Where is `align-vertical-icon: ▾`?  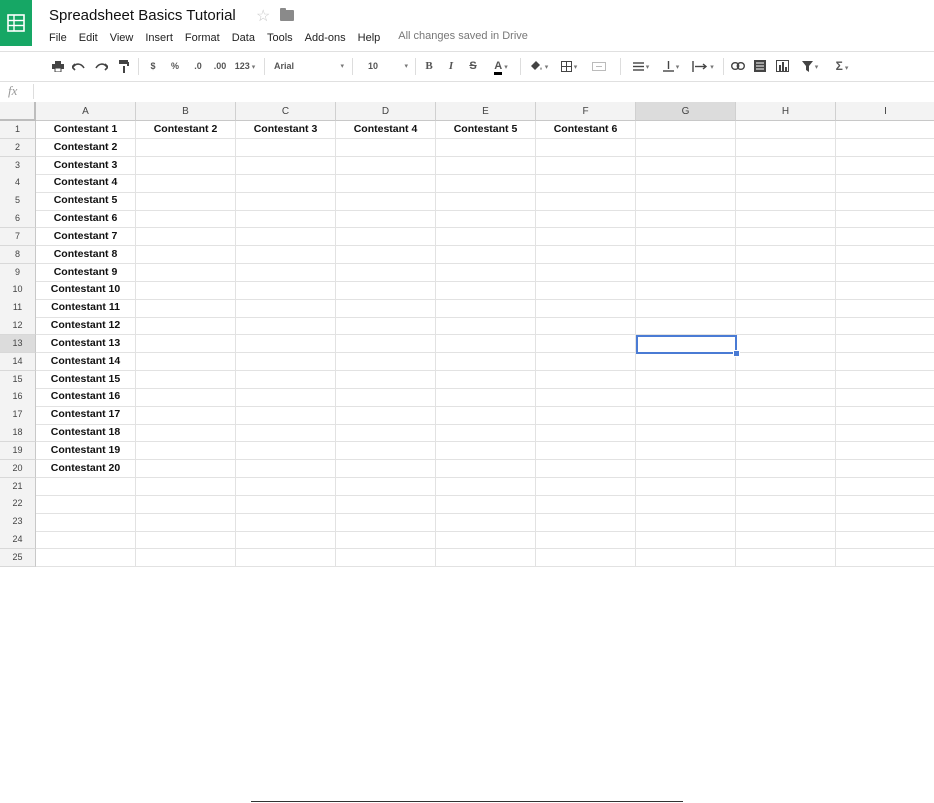 align-vertical-icon: ▾ is located at coordinates (671, 66).